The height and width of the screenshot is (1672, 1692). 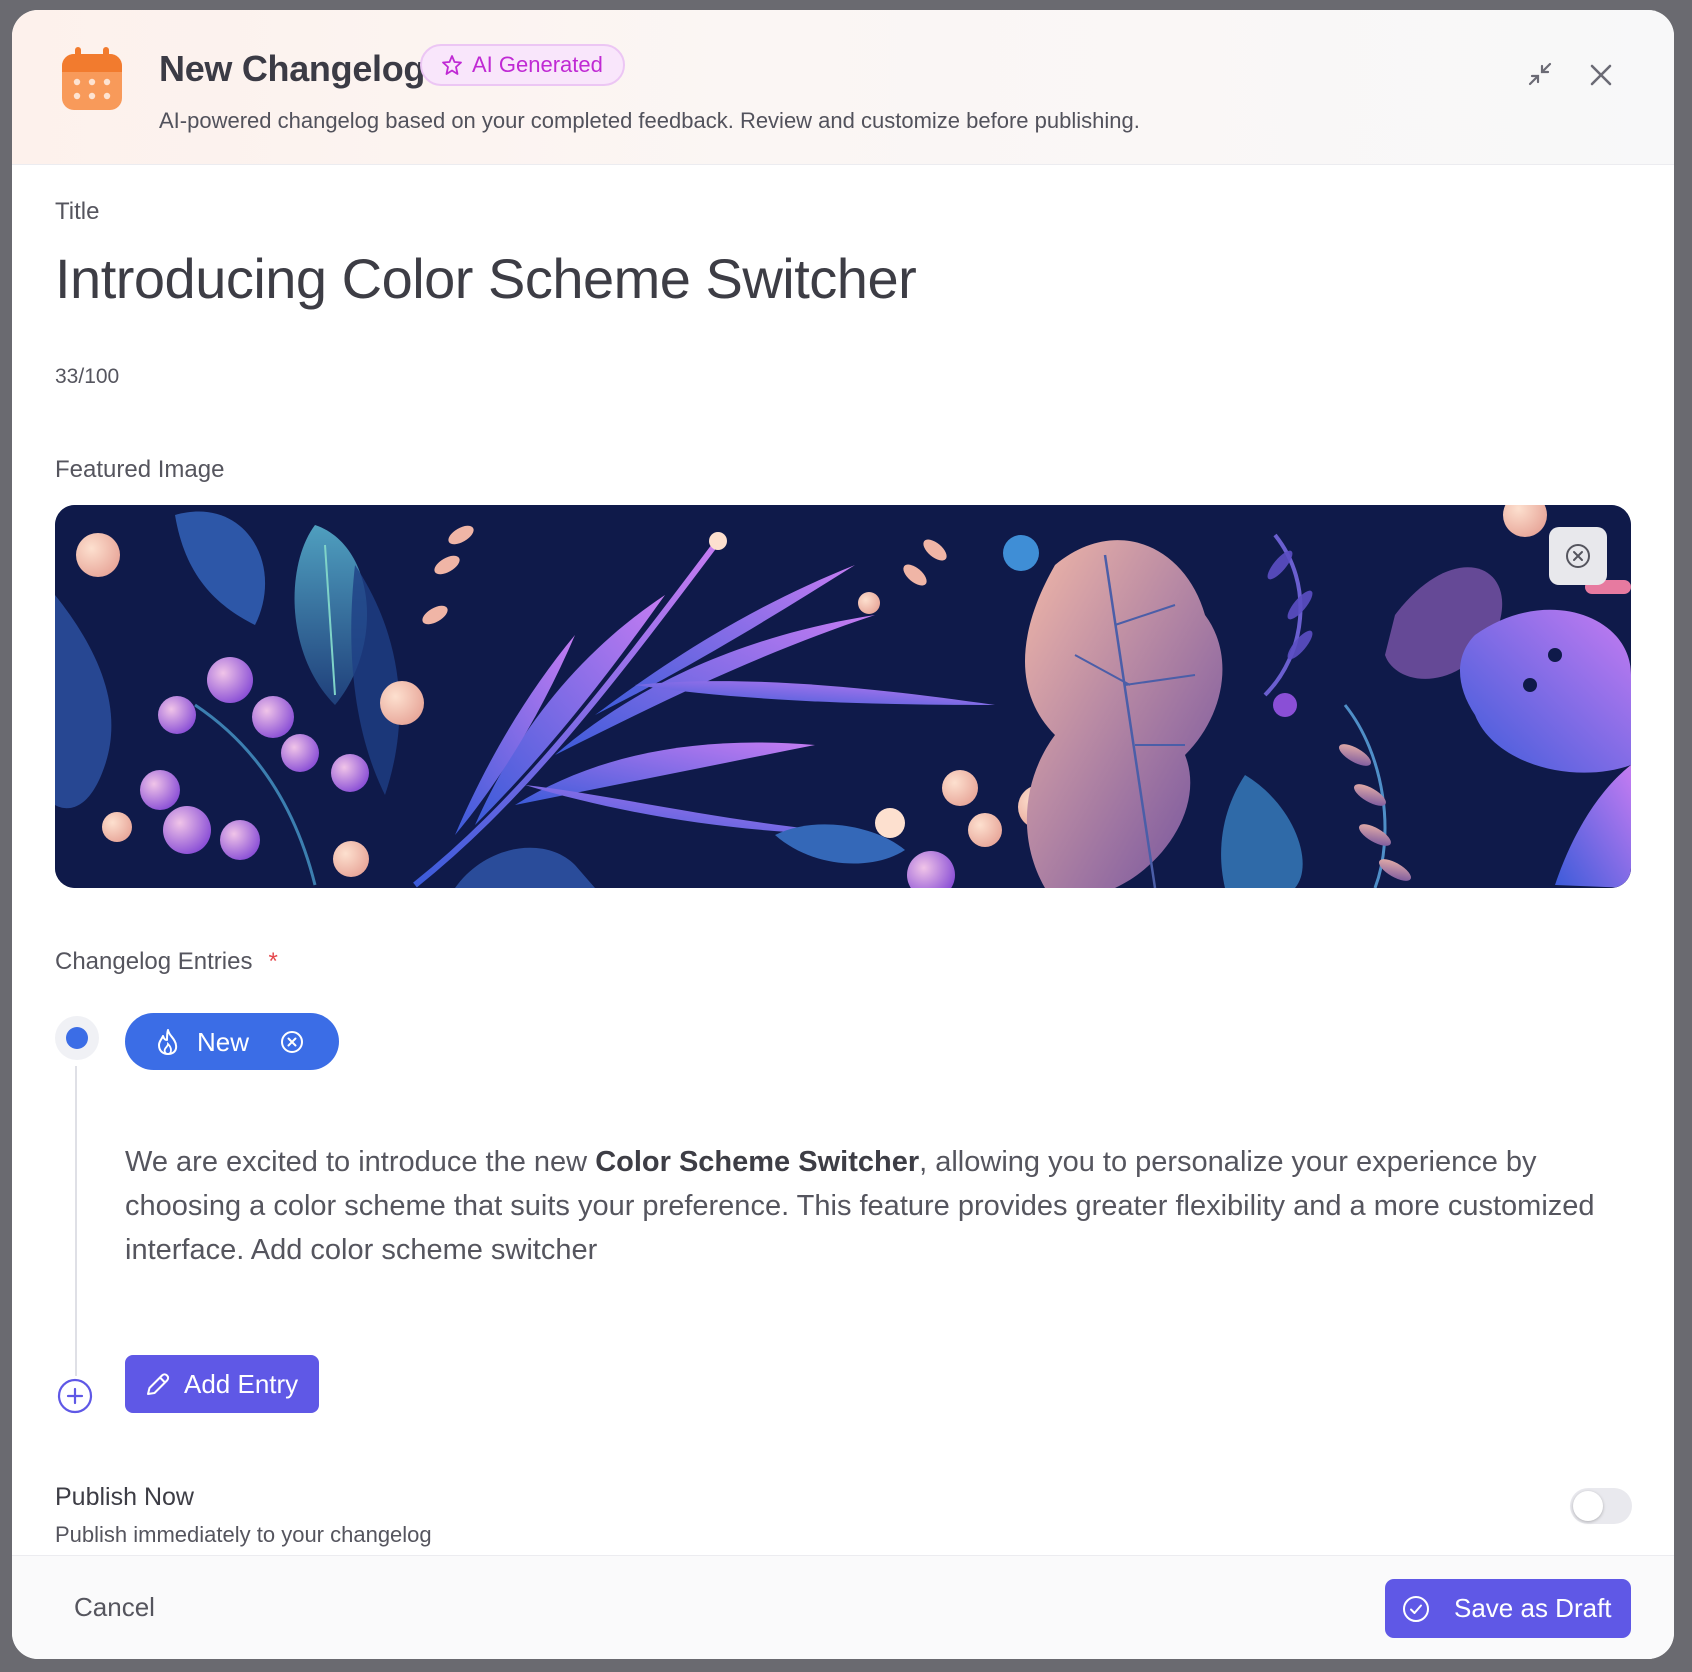 I want to click on add-entry-label: Add Entry, so click(x=241, y=1384).